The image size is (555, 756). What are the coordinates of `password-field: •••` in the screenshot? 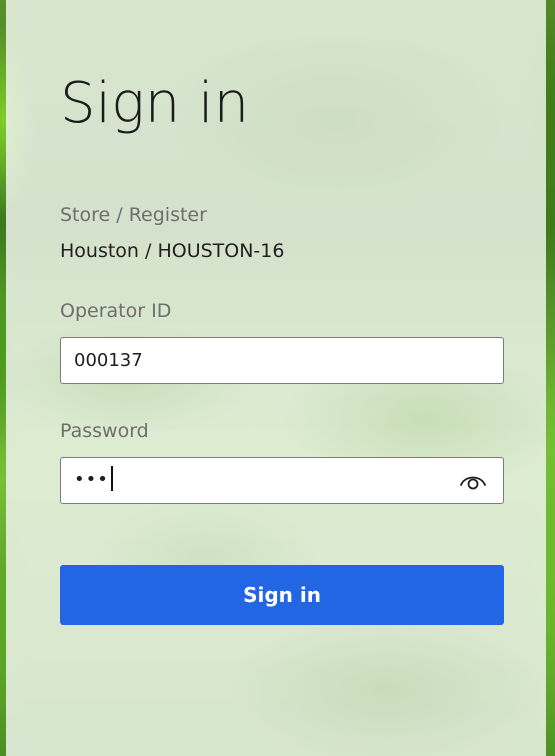 It's located at (282, 480).